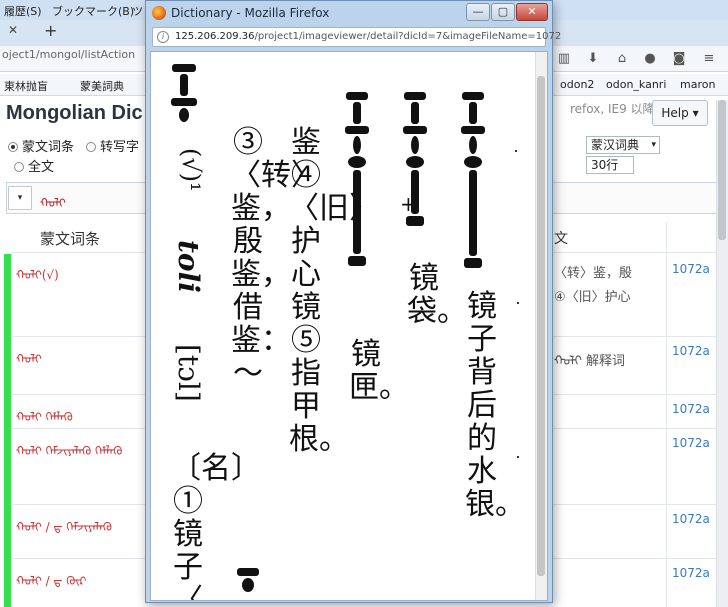  What do you see at coordinates (102, 86) in the screenshot?
I see `bookmark-item: 蒙美詞典` at bounding box center [102, 86].